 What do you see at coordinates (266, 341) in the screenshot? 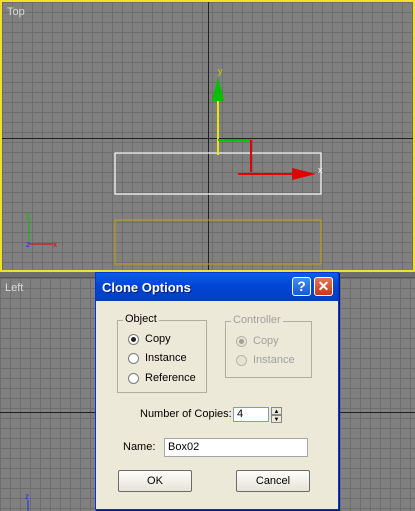
I see `controller-copy-label: Copy` at bounding box center [266, 341].